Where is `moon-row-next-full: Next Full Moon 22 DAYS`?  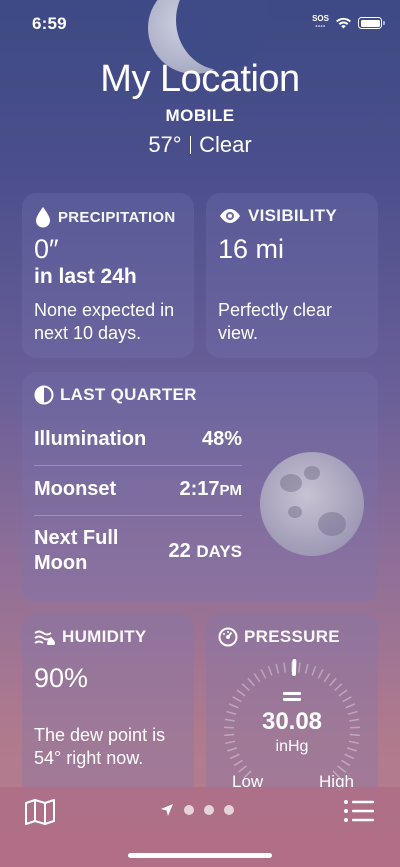
moon-row-next-full: Next Full Moon 22 DAYS is located at coordinates (138, 550).